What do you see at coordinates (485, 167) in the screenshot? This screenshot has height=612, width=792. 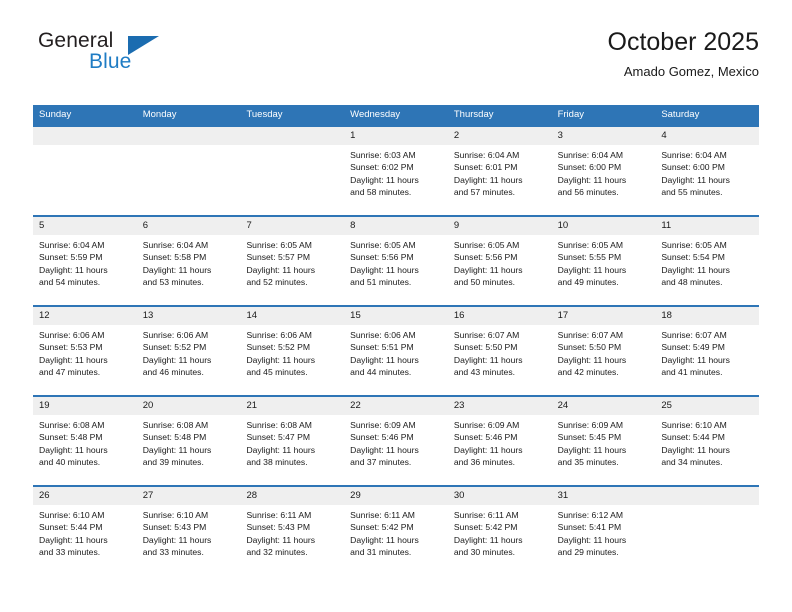 I see `sunset-text: Sunset: 6:01 PM` at bounding box center [485, 167].